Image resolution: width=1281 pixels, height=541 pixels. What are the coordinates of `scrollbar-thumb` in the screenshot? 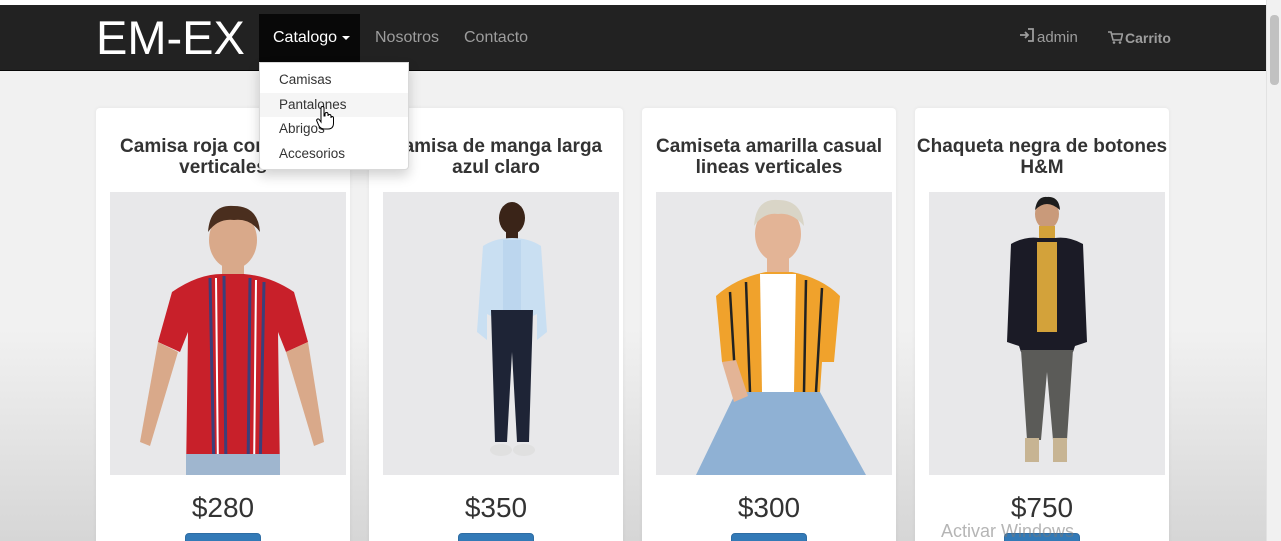 It's located at (1274, 50).